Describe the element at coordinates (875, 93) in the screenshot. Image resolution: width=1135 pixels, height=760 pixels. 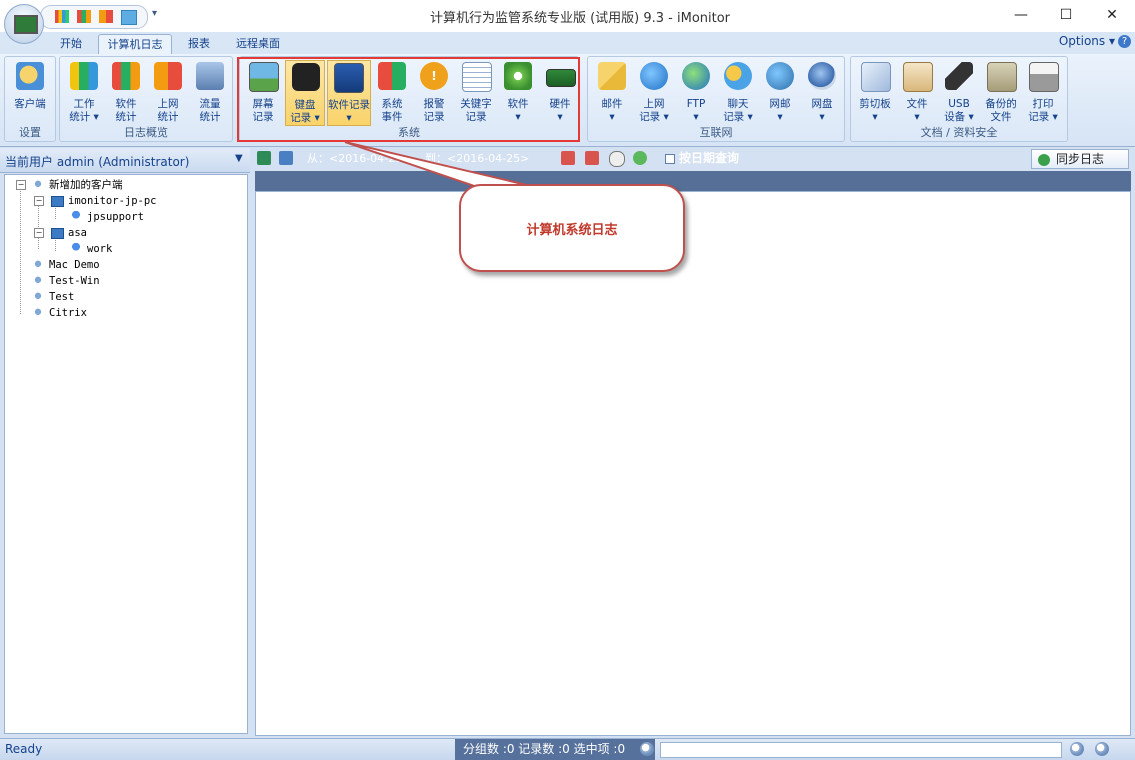
I see `clipboard-button: 剪切板 ▾` at that location.